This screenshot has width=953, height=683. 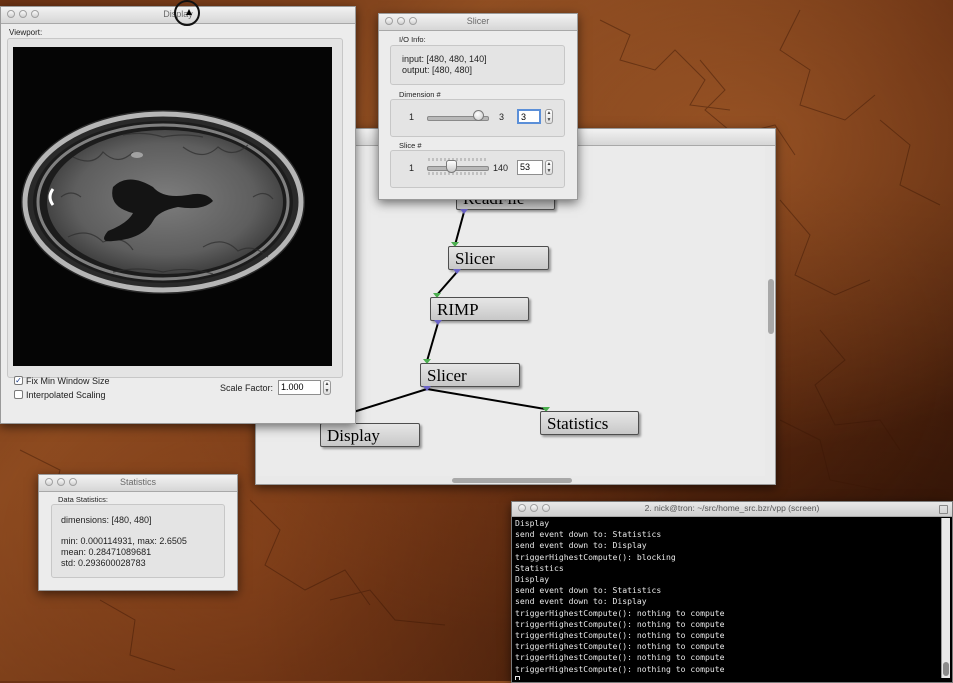 I want to click on mri-brain-image, so click(x=163, y=202).